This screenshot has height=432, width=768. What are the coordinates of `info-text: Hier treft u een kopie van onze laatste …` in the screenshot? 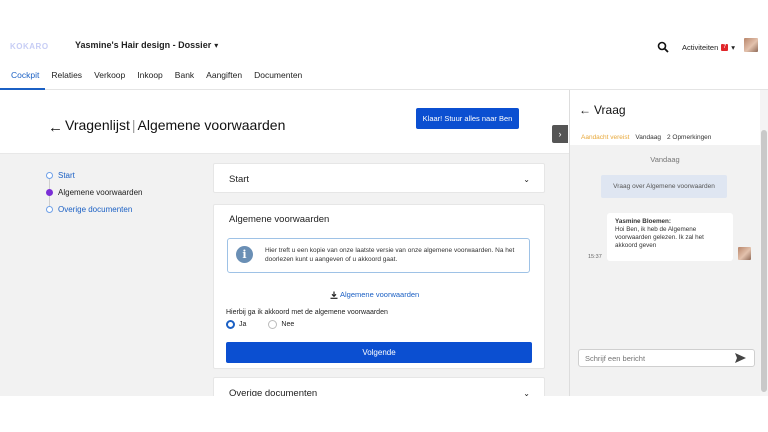 It's located at (390, 255).